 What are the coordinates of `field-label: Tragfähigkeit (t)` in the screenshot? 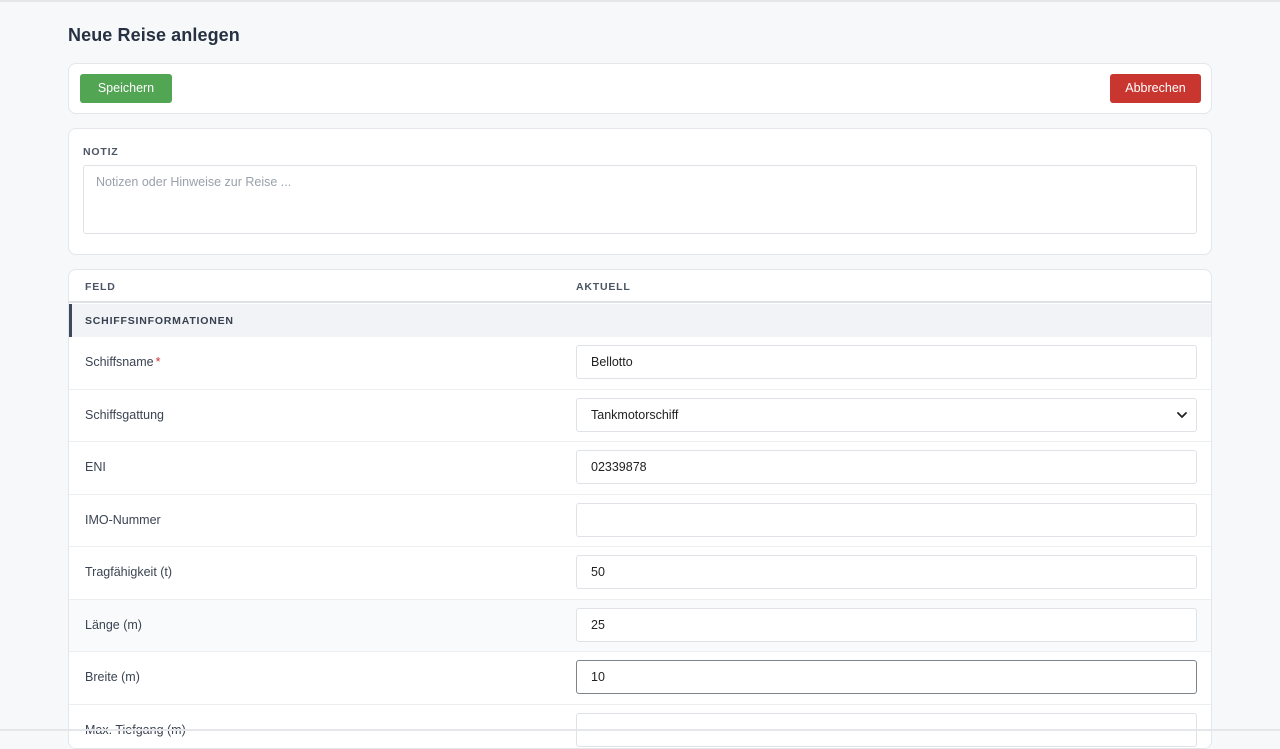 It's located at (128, 572).